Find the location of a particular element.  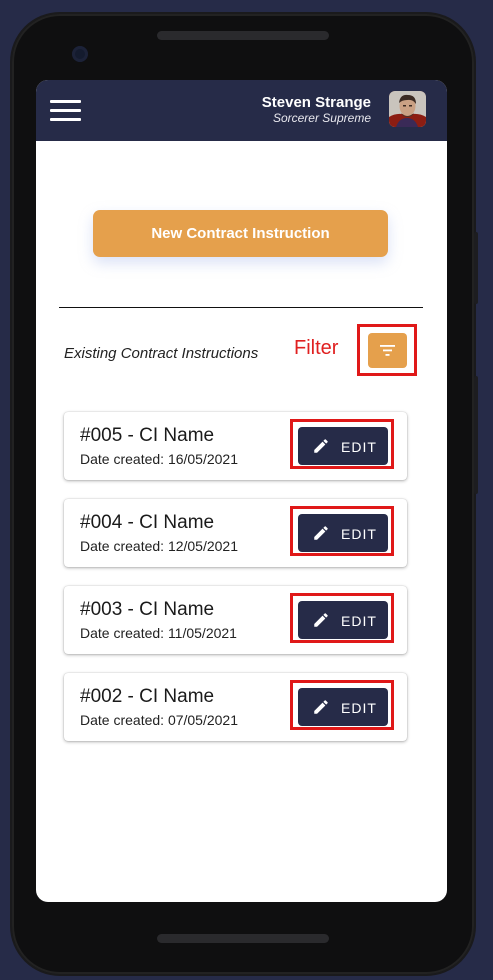

section-divider is located at coordinates (241, 307).